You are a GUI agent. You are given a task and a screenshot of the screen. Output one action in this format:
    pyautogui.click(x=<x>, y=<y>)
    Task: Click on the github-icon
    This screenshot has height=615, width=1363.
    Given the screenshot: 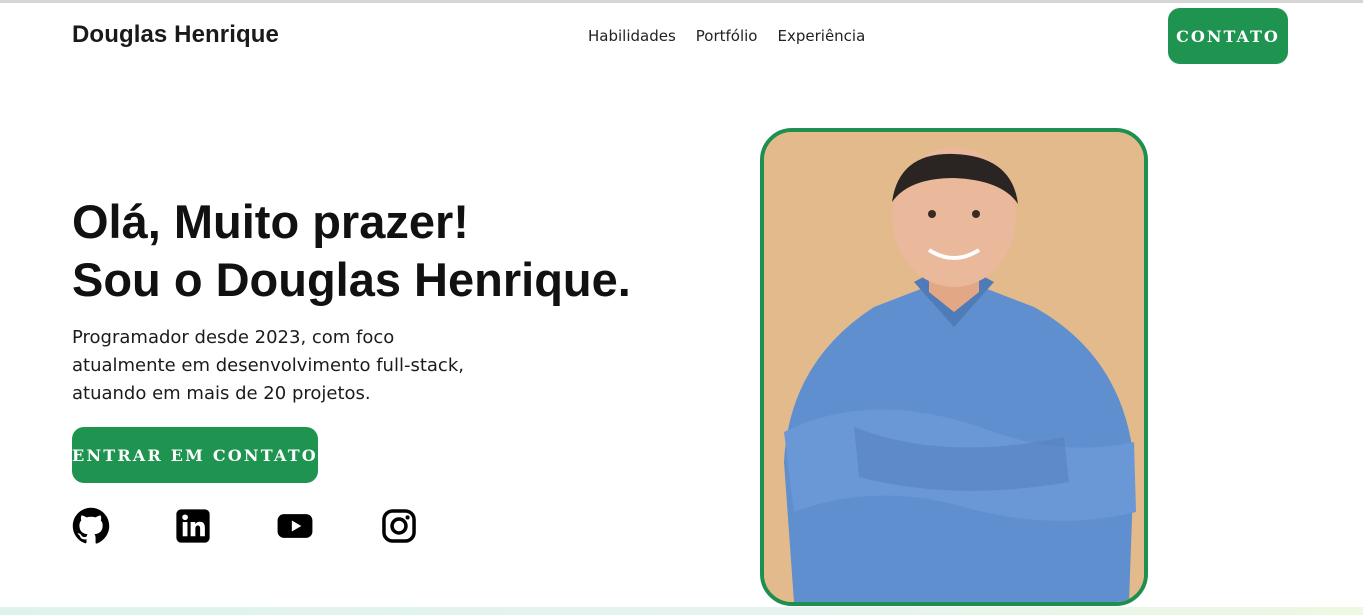 What is the action you would take?
    pyautogui.click(x=91, y=525)
    